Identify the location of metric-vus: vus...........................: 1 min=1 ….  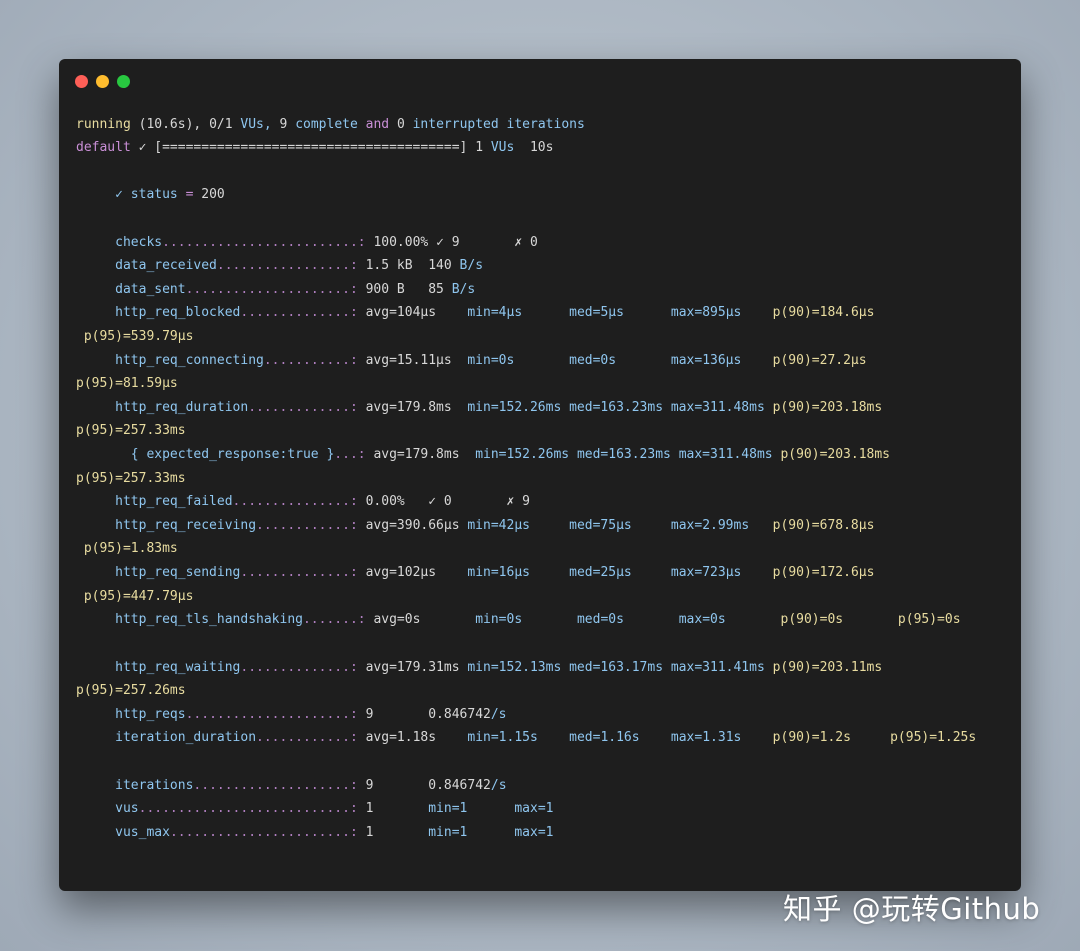
(334, 808).